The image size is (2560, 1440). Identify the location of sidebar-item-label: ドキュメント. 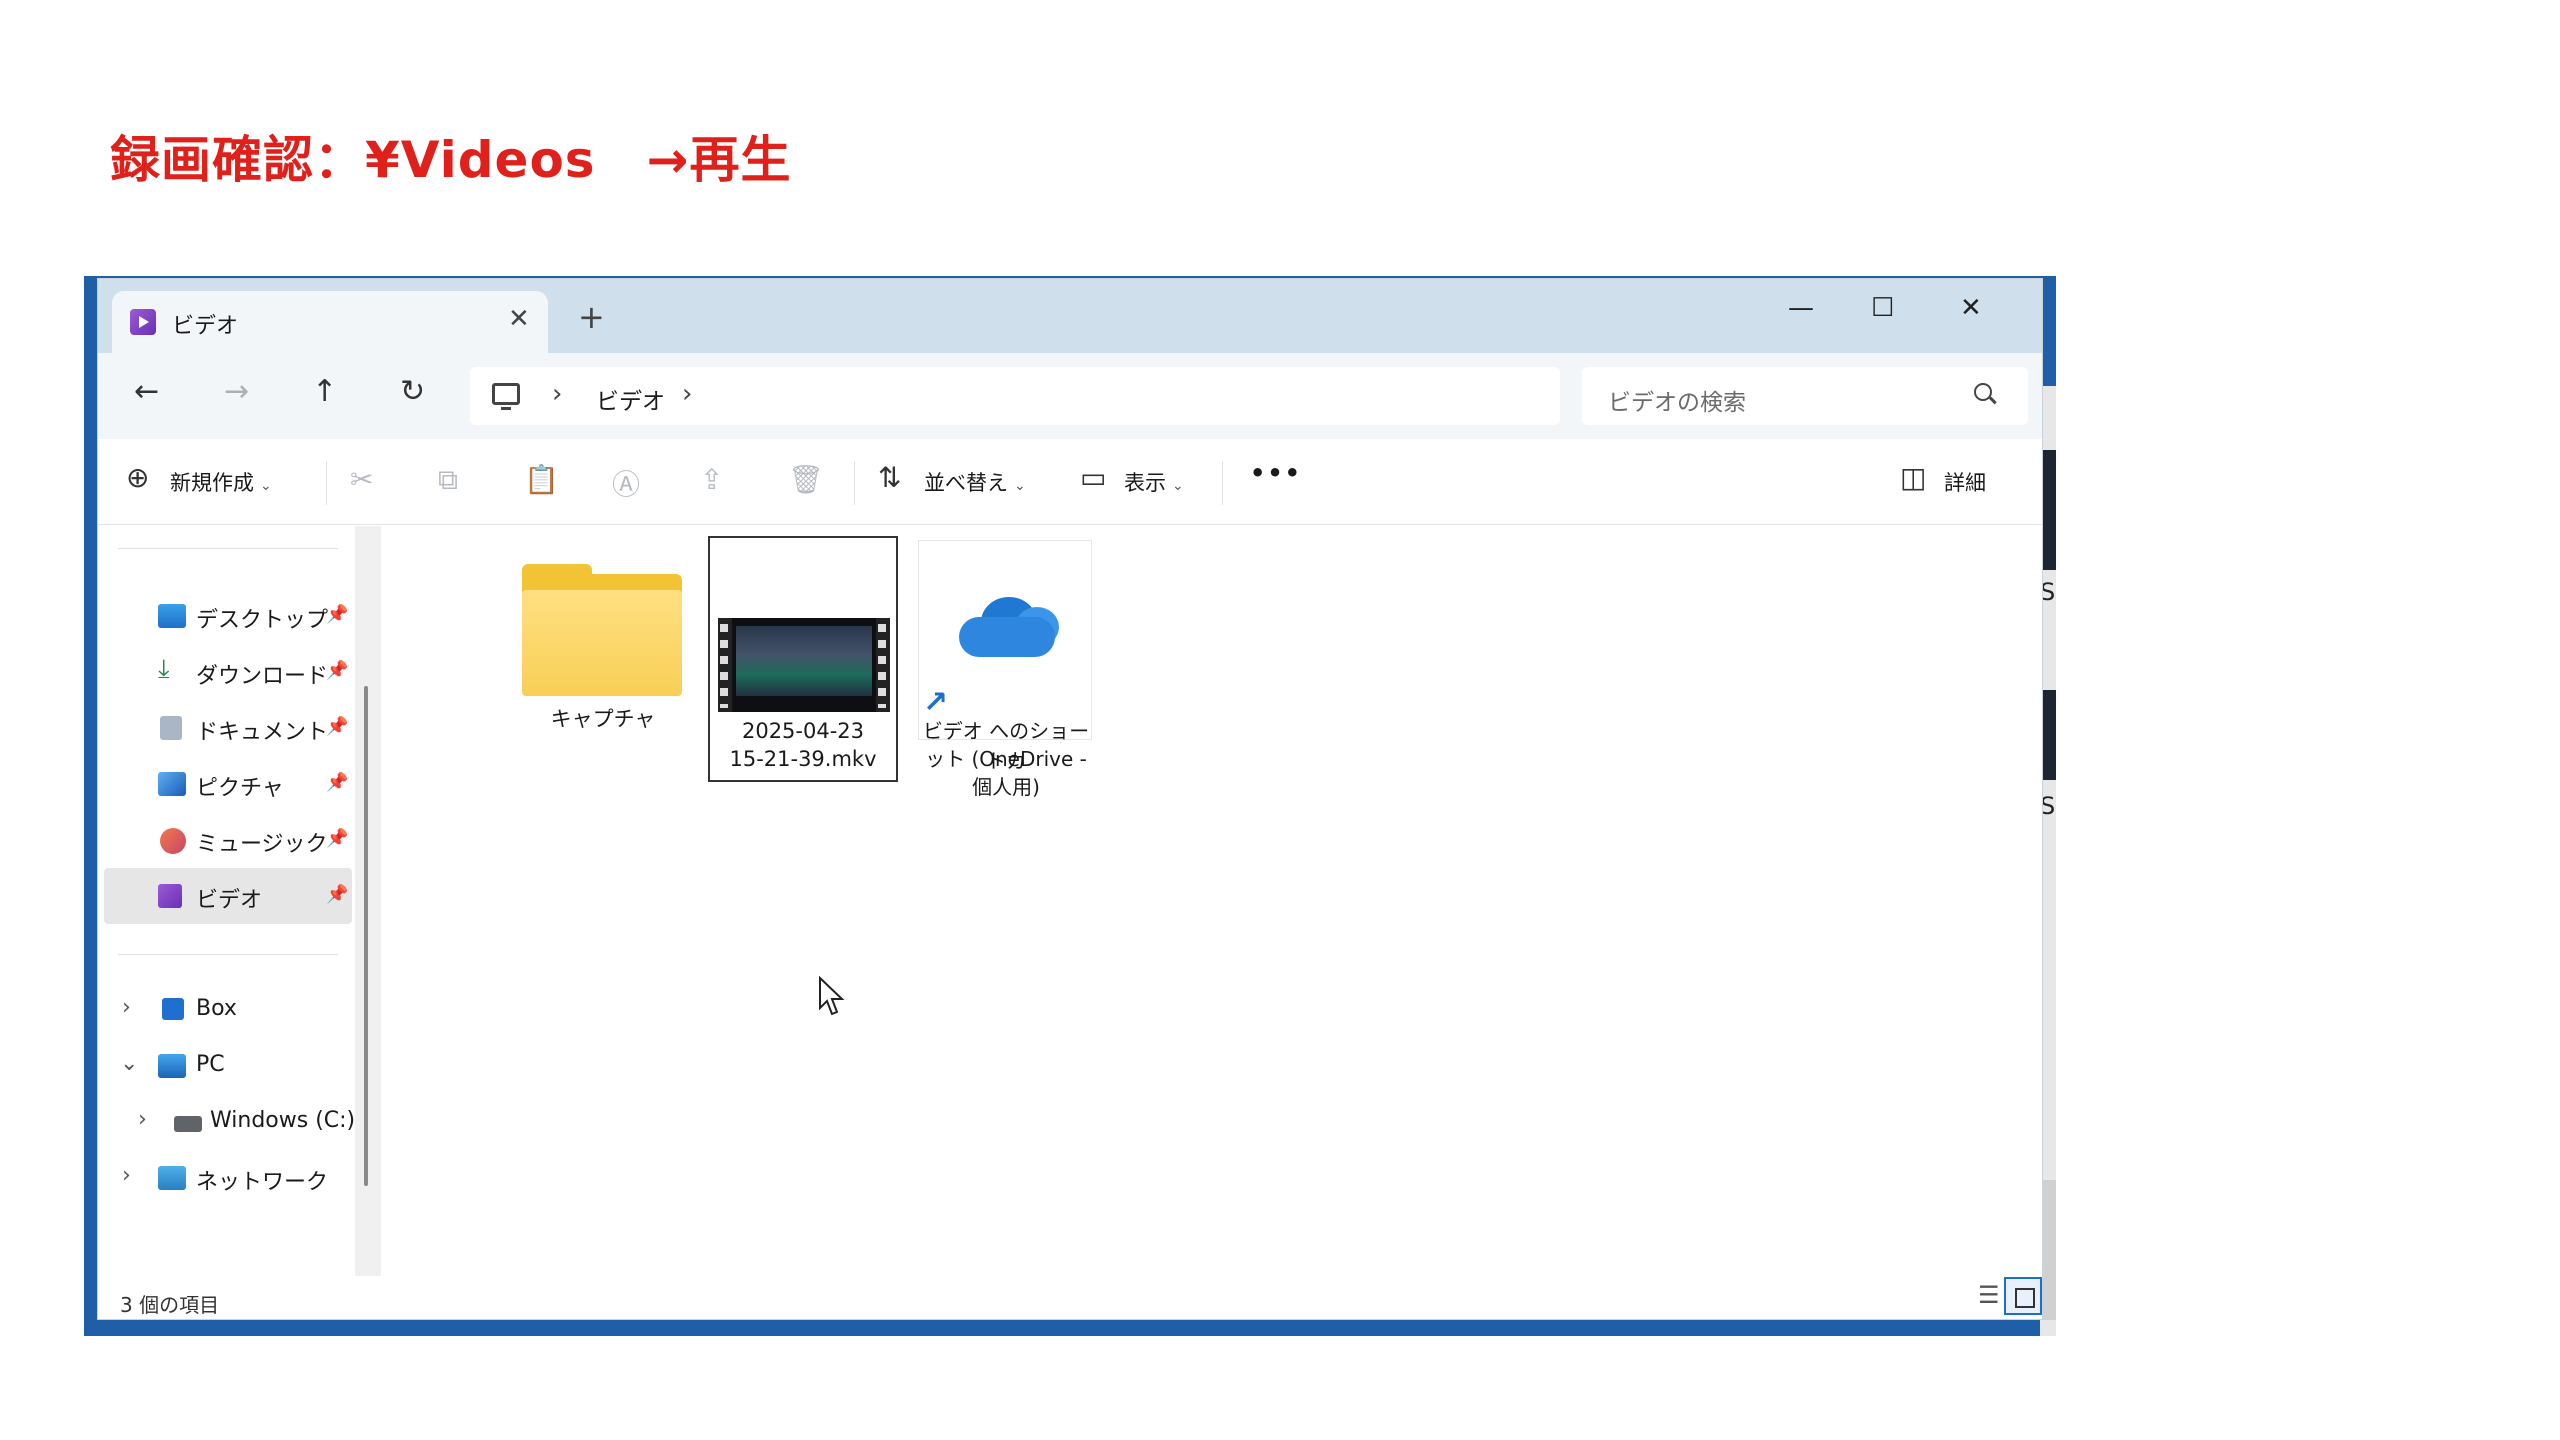
(262, 732).